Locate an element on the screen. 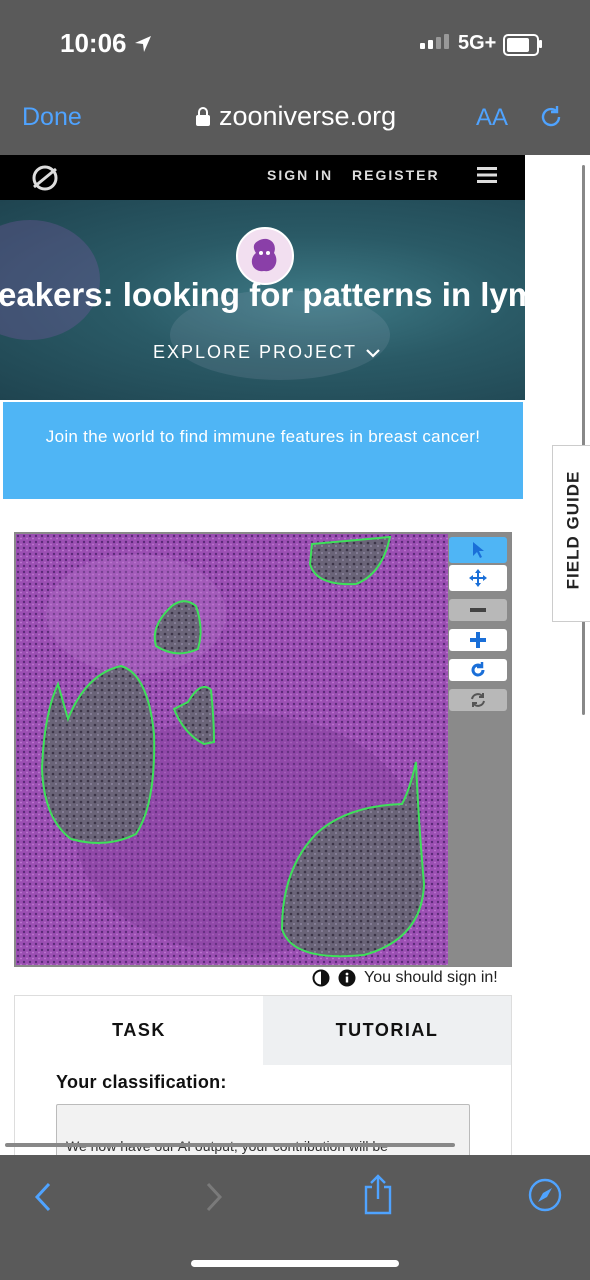  share-icon is located at coordinates (378, 1194).